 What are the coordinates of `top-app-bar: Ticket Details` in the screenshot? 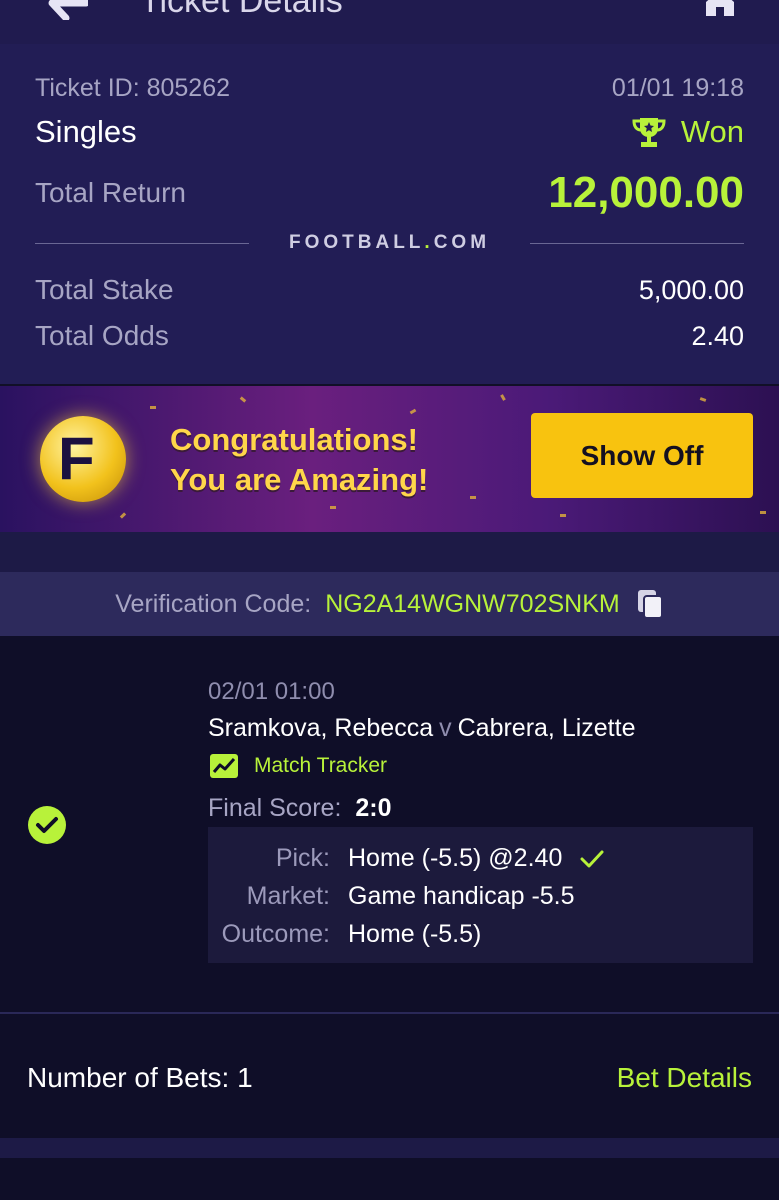 It's located at (389, 22).